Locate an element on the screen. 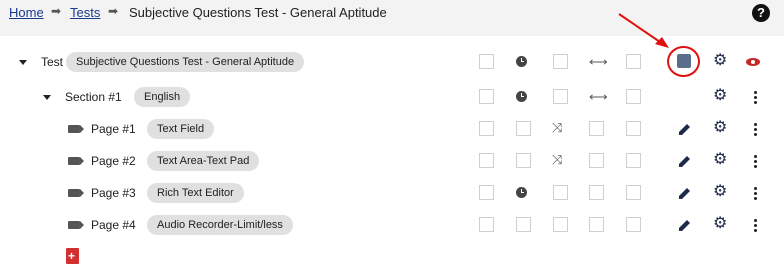 This screenshot has width=784, height=277. section-row: Section #1 English ⟷ ⚙ is located at coordinates (392, 97).